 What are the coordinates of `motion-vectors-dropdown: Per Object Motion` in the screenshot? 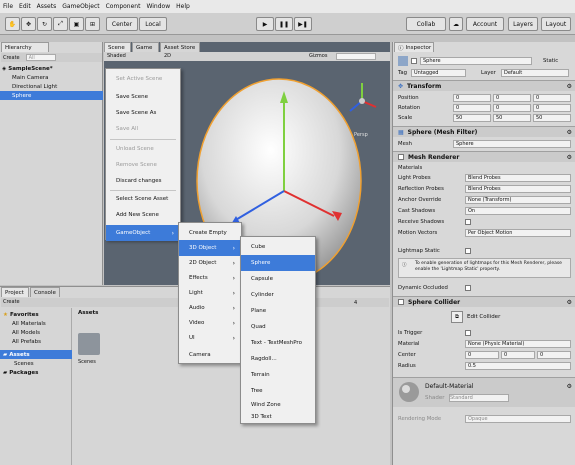 It's located at (518, 232).